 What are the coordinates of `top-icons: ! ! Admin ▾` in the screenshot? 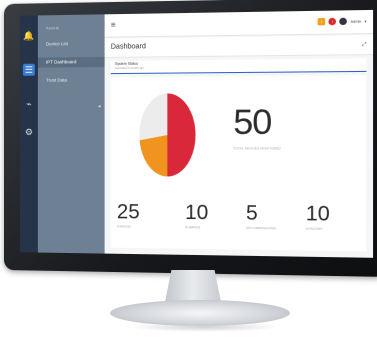 It's located at (342, 21).